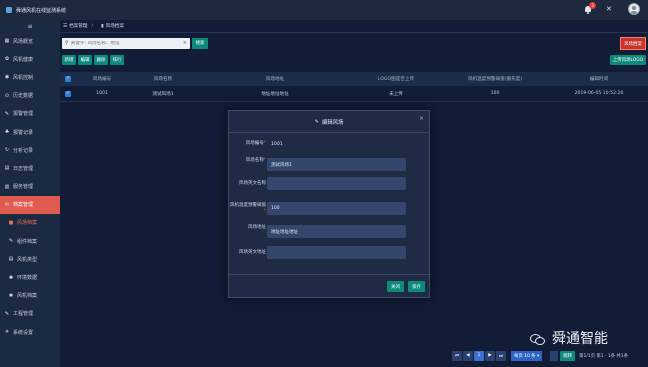 This screenshot has height=367, width=648. I want to click on sidebar-item-label: 组件档案, so click(27, 241).